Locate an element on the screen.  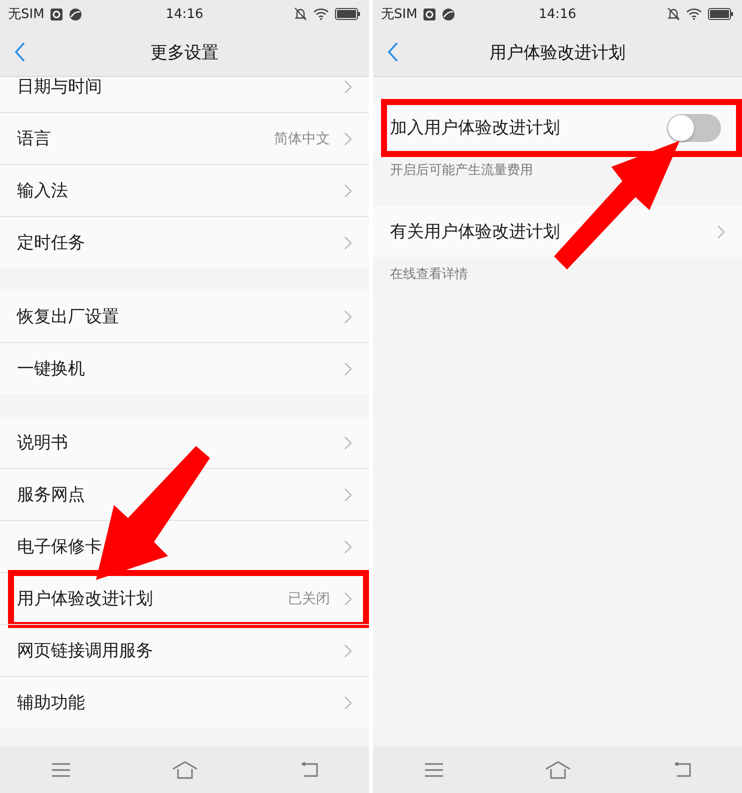
item-label: 语言 is located at coordinates (34, 139).